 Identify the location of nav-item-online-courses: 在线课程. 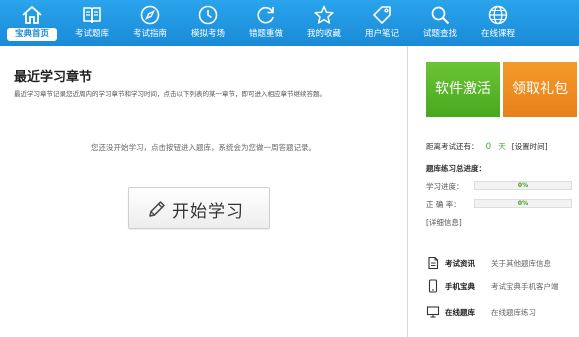
(498, 23).